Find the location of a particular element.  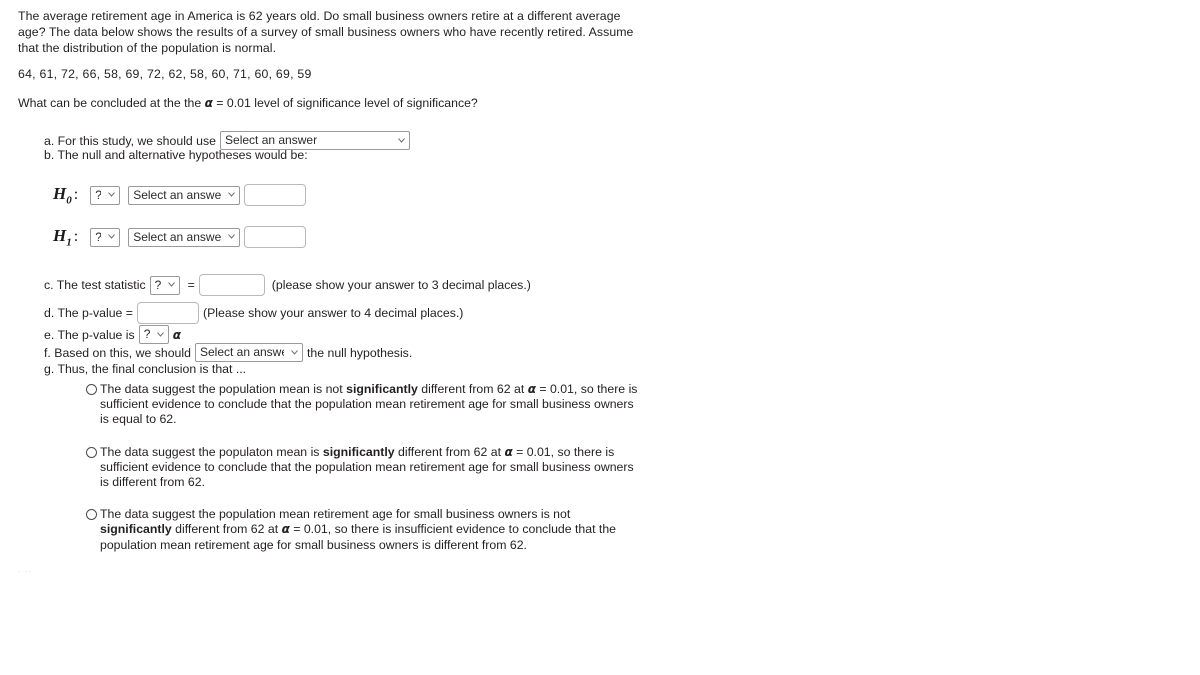

hypothesis-row-alternative: H1 : ? Select an answer is located at coordinates (180, 237).